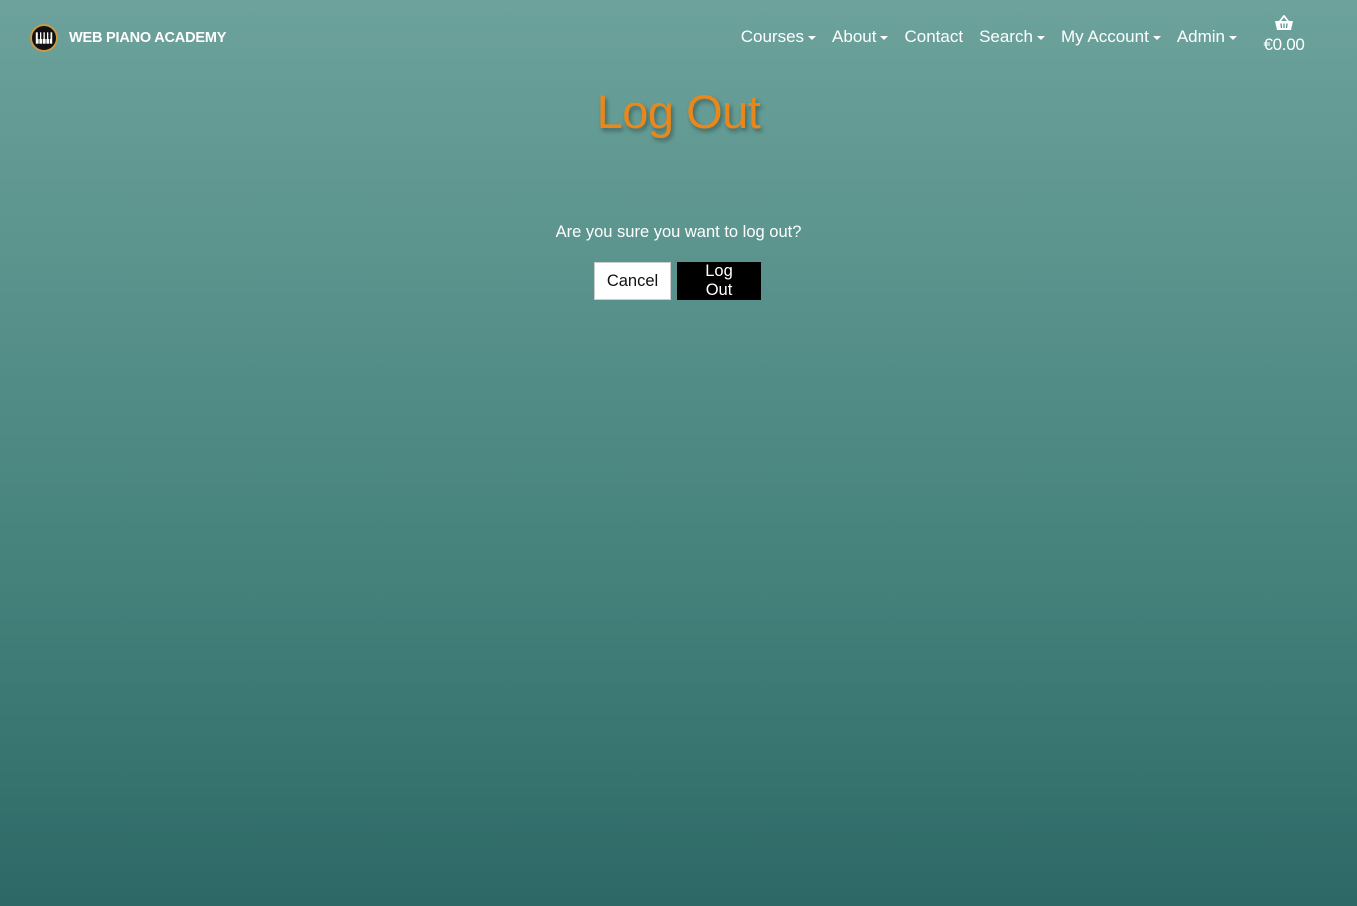 The height and width of the screenshot is (906, 1357). Describe the element at coordinates (678, 232) in the screenshot. I see `logout-confirmation-text: Are you sure you want to log out?` at that location.